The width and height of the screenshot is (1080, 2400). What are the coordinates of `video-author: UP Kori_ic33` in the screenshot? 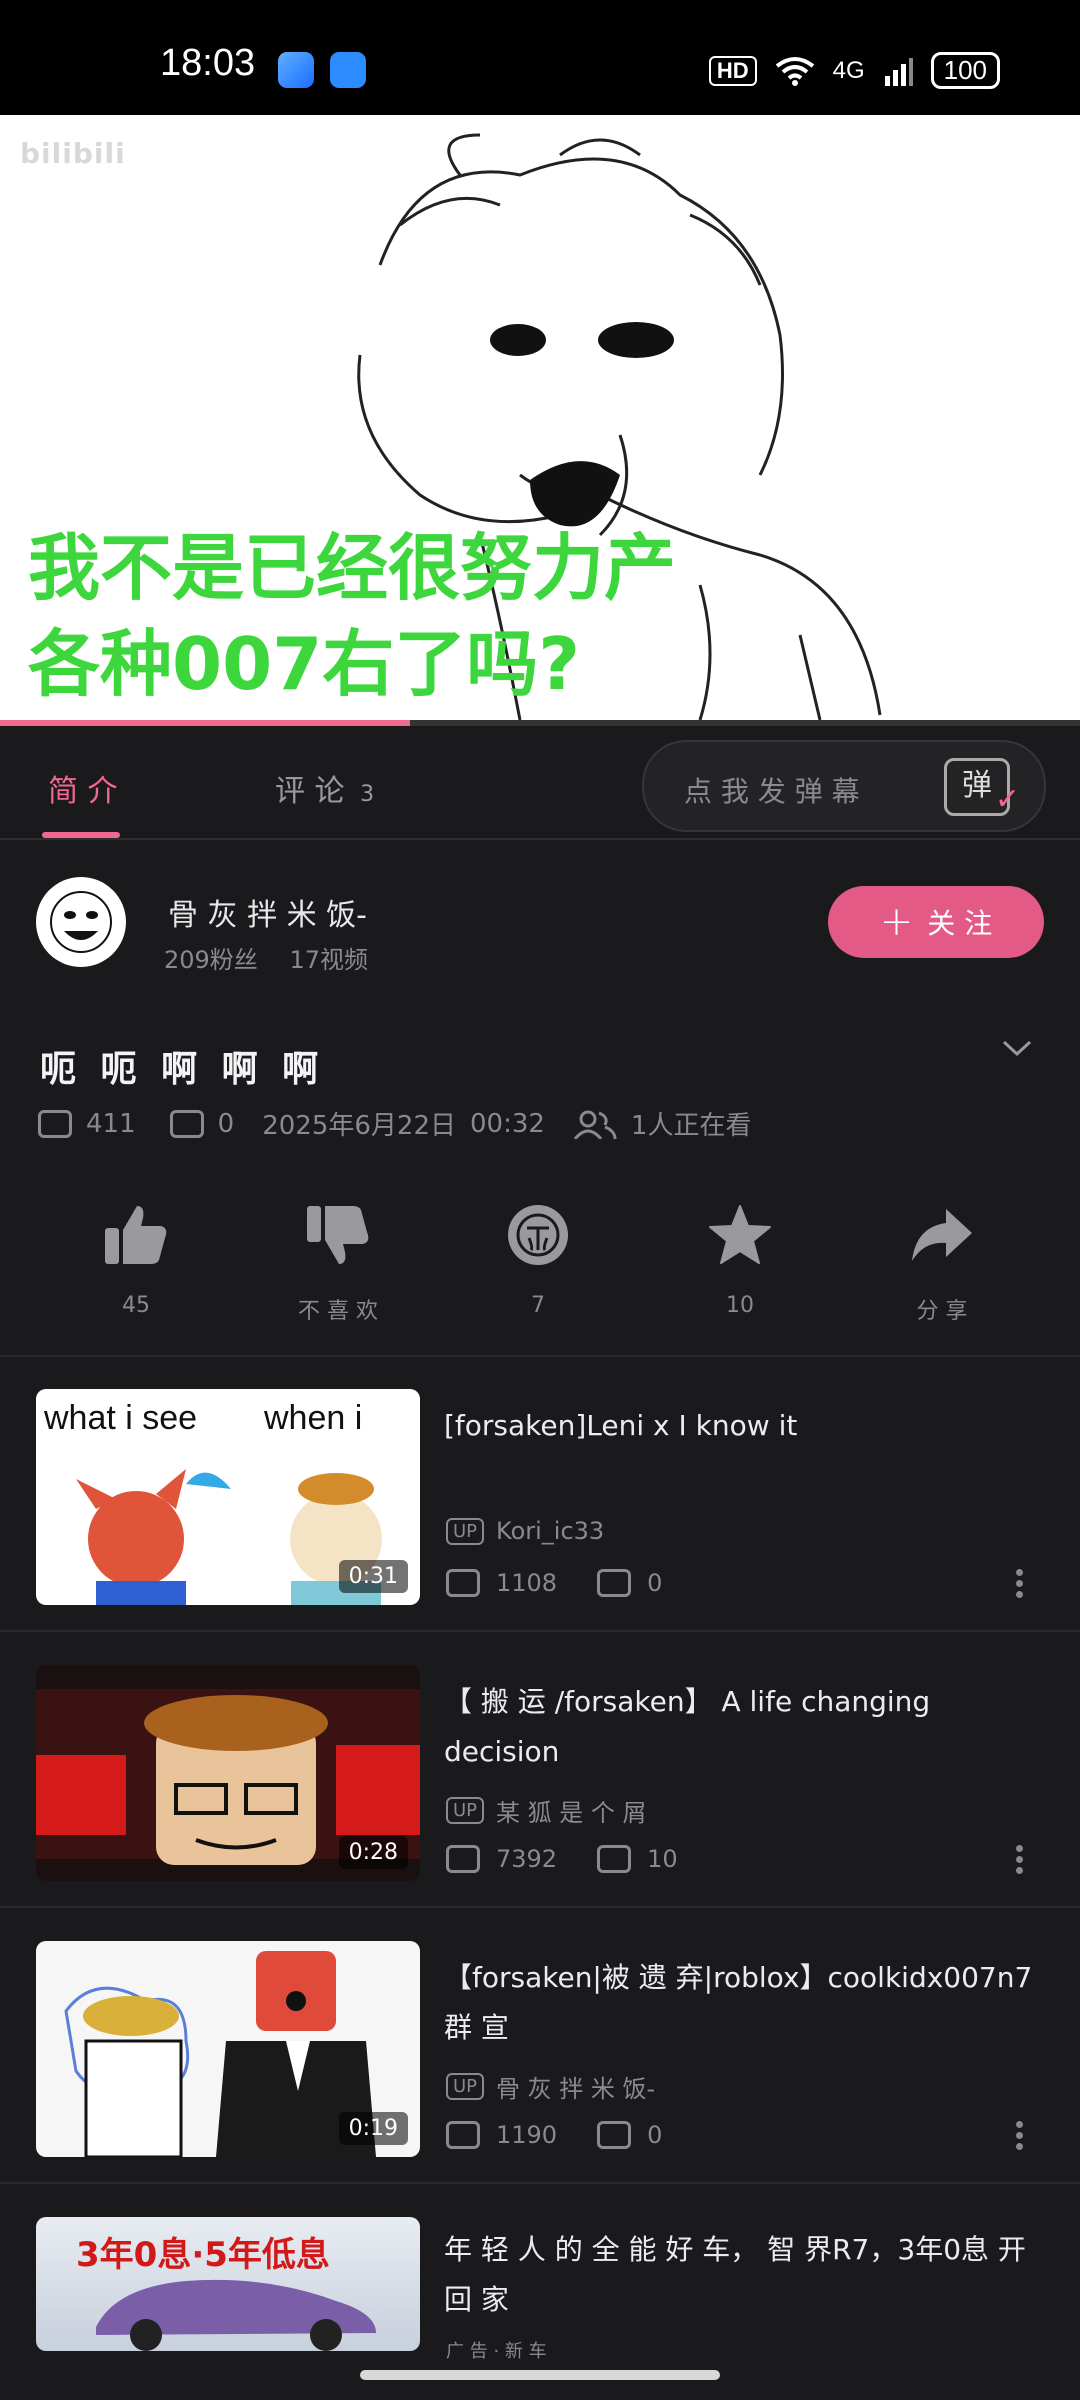 It's located at (525, 1531).